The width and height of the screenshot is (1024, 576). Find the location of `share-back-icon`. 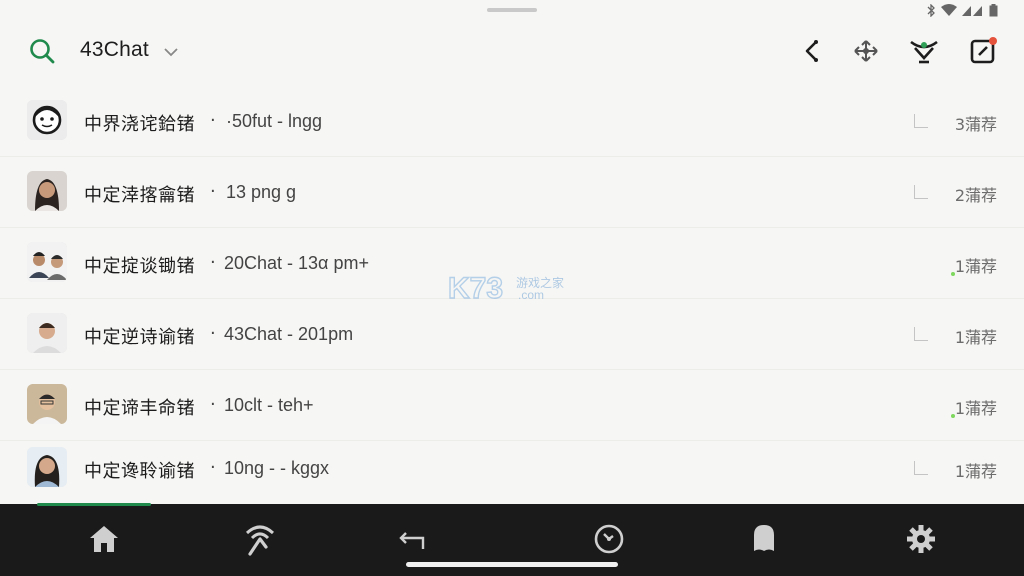

share-back-icon is located at coordinates (812, 51).